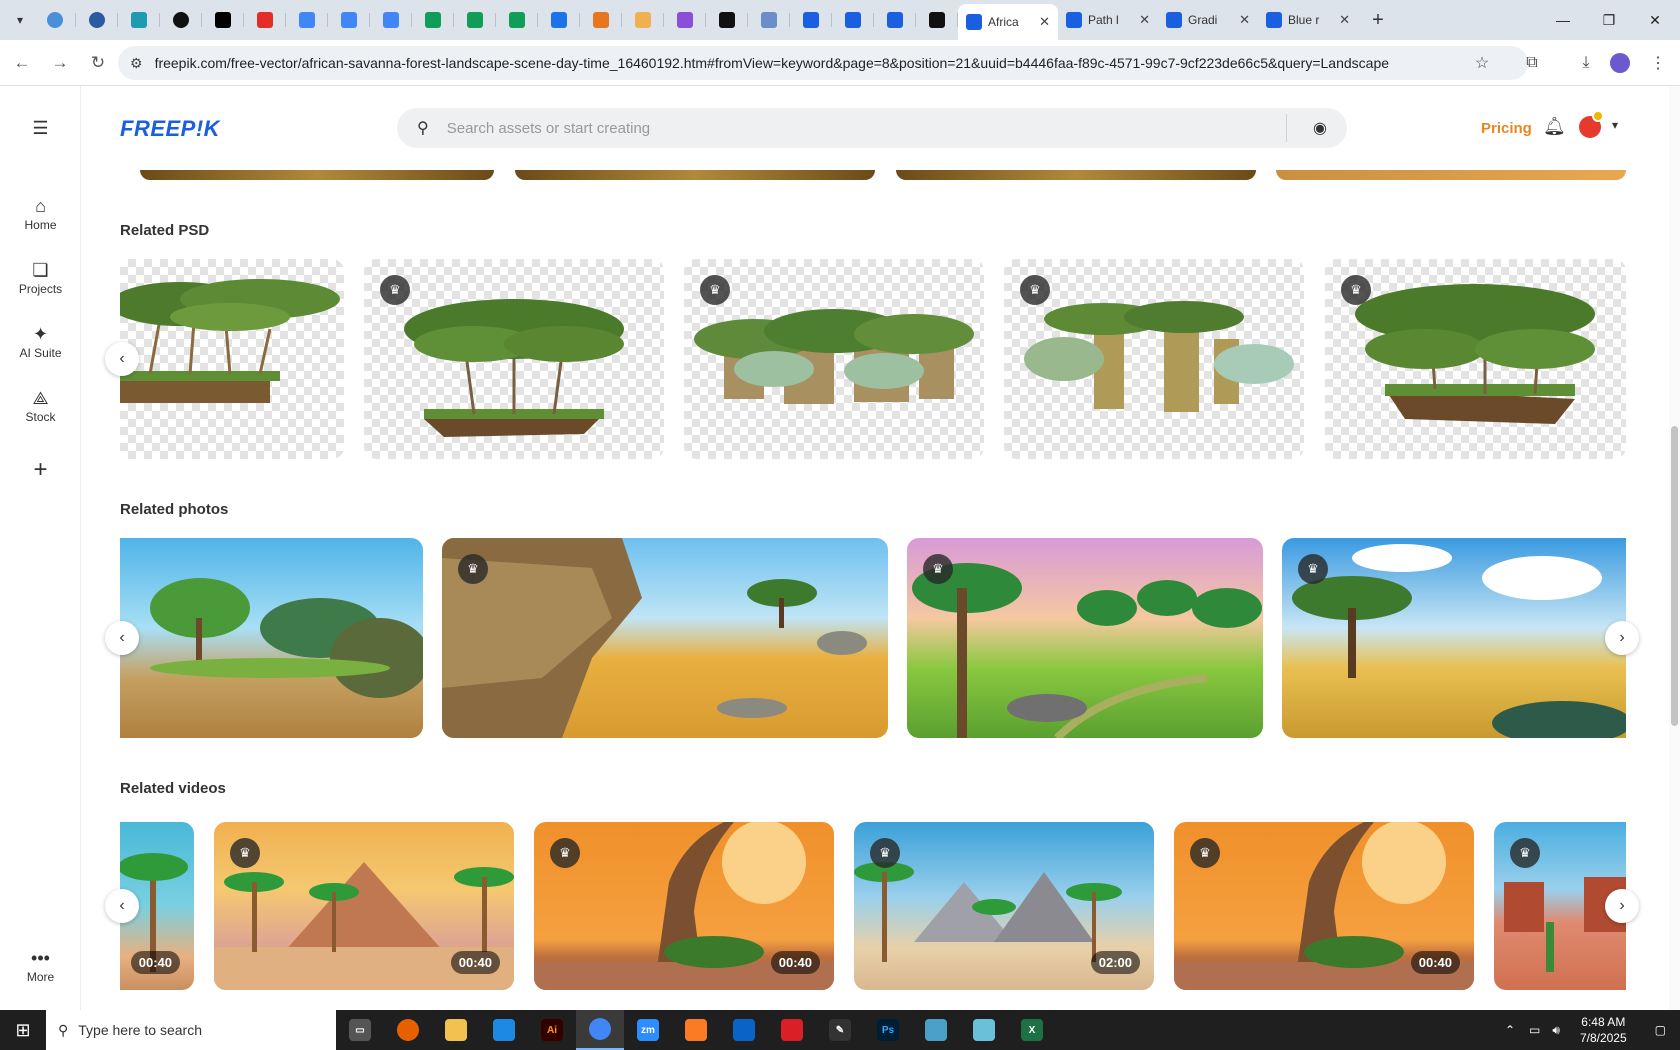 The width and height of the screenshot is (1680, 1050). What do you see at coordinates (40, 965) in the screenshot?
I see `sidebar-item-more: ••• More` at bounding box center [40, 965].